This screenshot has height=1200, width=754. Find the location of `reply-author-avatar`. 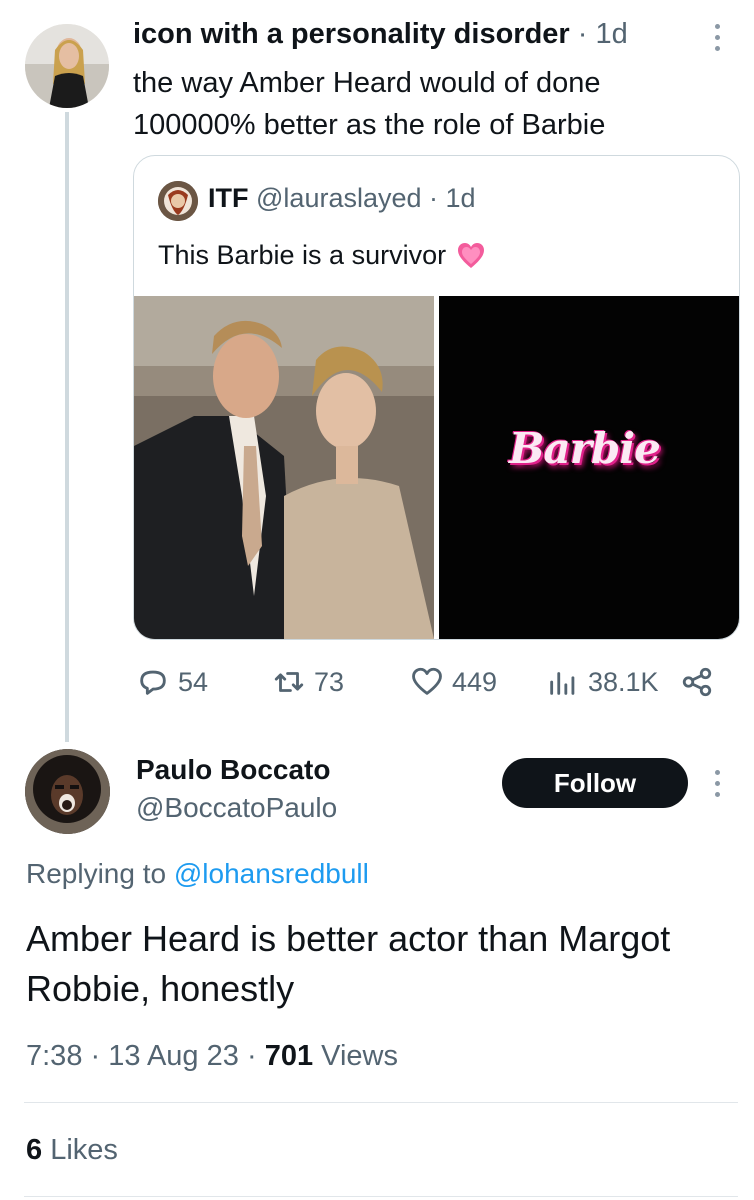

reply-author-avatar is located at coordinates (67, 791).